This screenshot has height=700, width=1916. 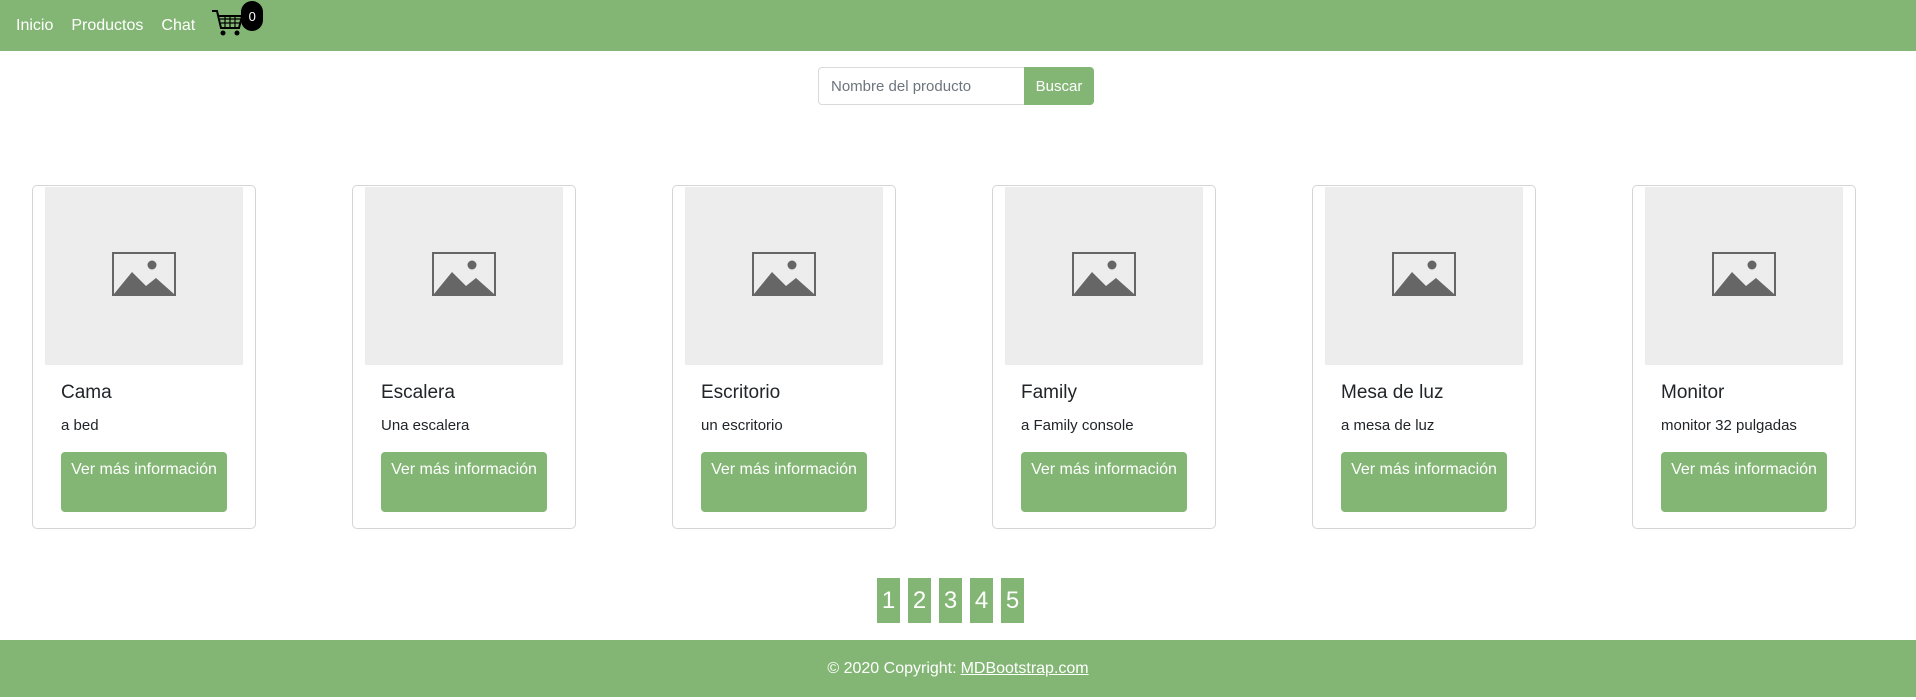 I want to click on search-input, so click(x=921, y=86).